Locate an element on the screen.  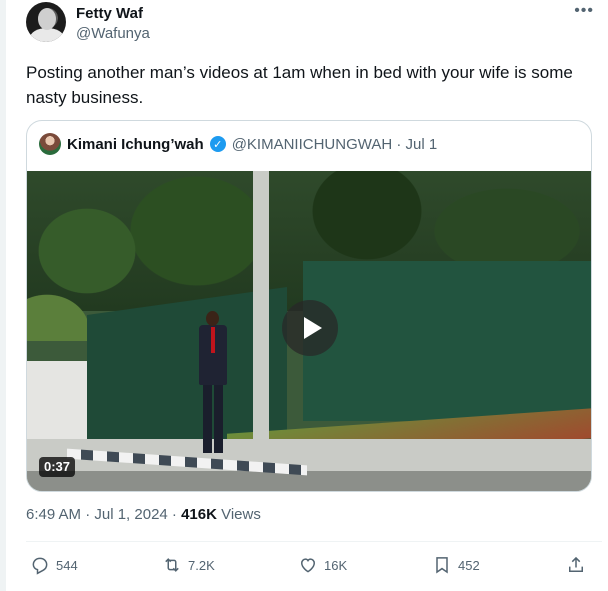
bookmark-button: 452 is located at coordinates (456, 565).